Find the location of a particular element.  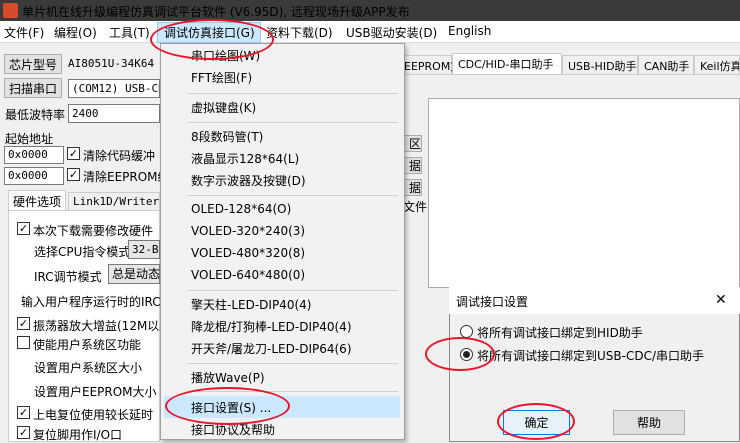

window-title: 单片机在线升级编程仿真调试平台软件 (V6.95D), 远程现场升级APP发布 is located at coordinates (216, 12).